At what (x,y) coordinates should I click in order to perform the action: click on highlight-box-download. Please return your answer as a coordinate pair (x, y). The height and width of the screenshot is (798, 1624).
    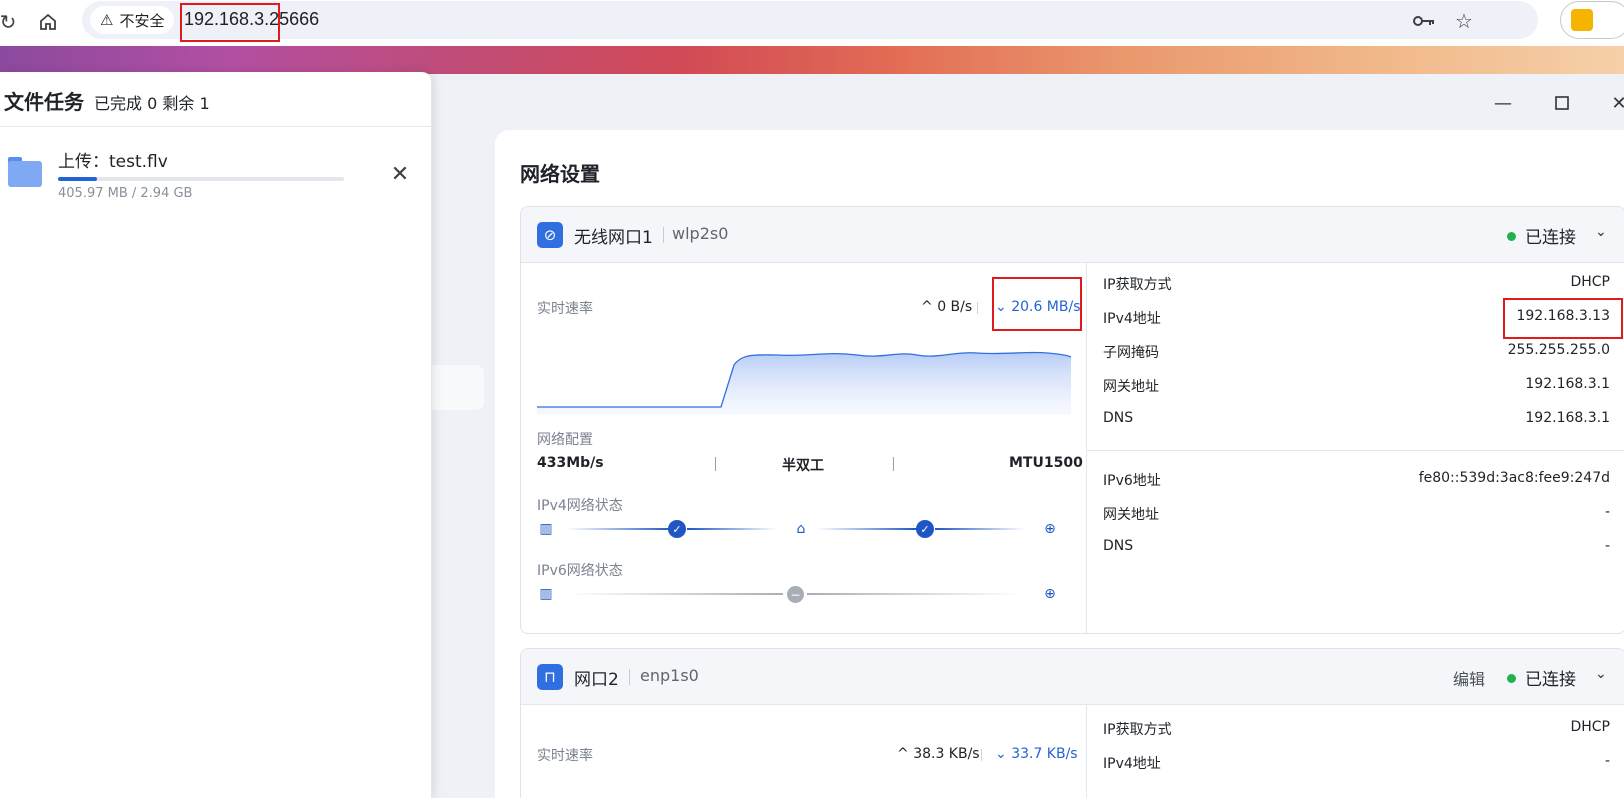
    Looking at the image, I should click on (1037, 304).